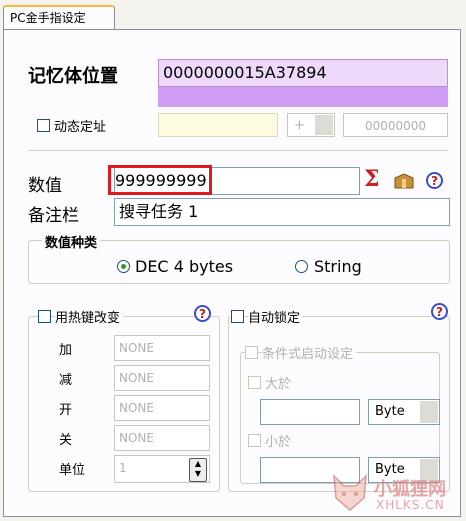 This screenshot has height=521, width=466. What do you see at coordinates (44, 316) in the screenshot?
I see `hotkey-checkbox` at bounding box center [44, 316].